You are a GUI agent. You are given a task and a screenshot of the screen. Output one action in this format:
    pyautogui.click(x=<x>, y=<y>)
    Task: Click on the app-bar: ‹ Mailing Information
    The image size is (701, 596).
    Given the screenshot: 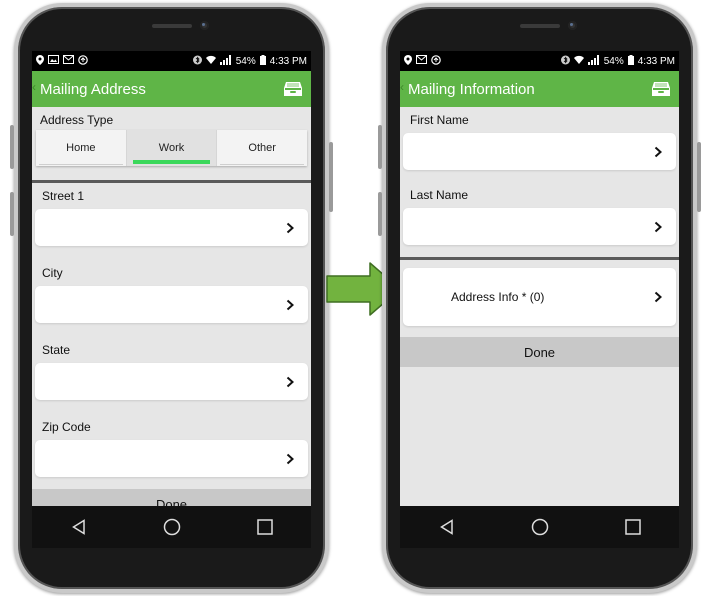 What is the action you would take?
    pyautogui.click(x=539, y=89)
    